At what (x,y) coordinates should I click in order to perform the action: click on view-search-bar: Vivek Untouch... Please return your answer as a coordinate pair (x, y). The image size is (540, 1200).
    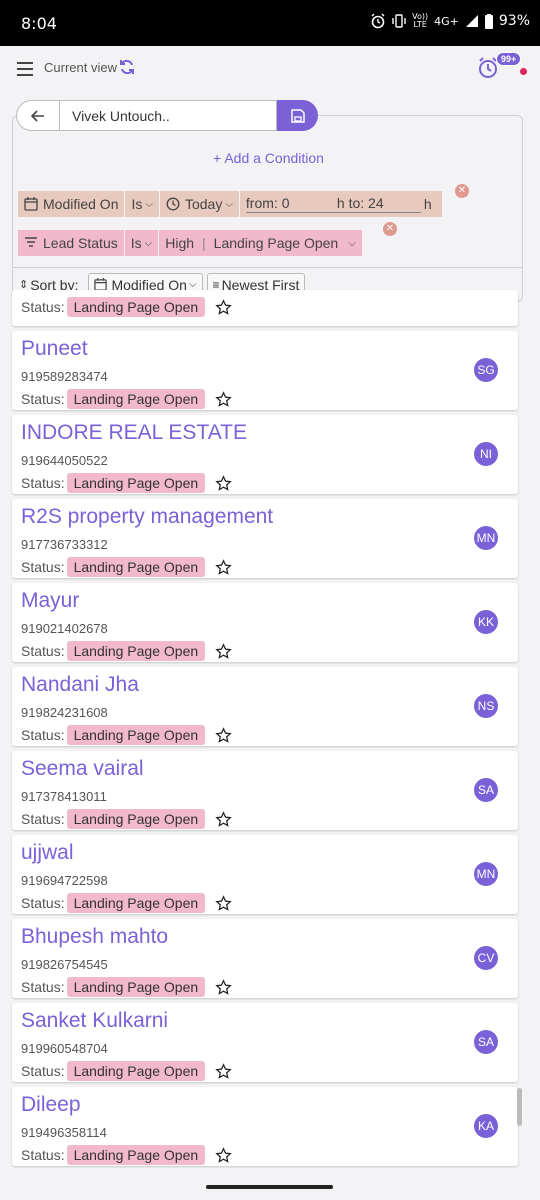
    Looking at the image, I should click on (167, 115).